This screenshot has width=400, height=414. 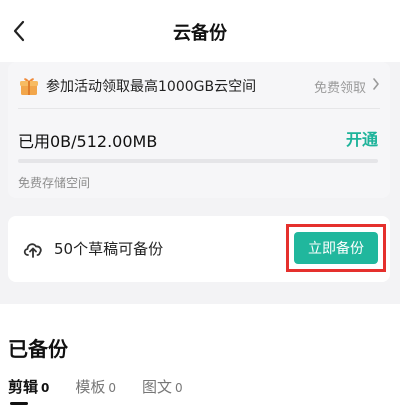 What do you see at coordinates (157, 387) in the screenshot?
I see `tab-label: 图文` at bounding box center [157, 387].